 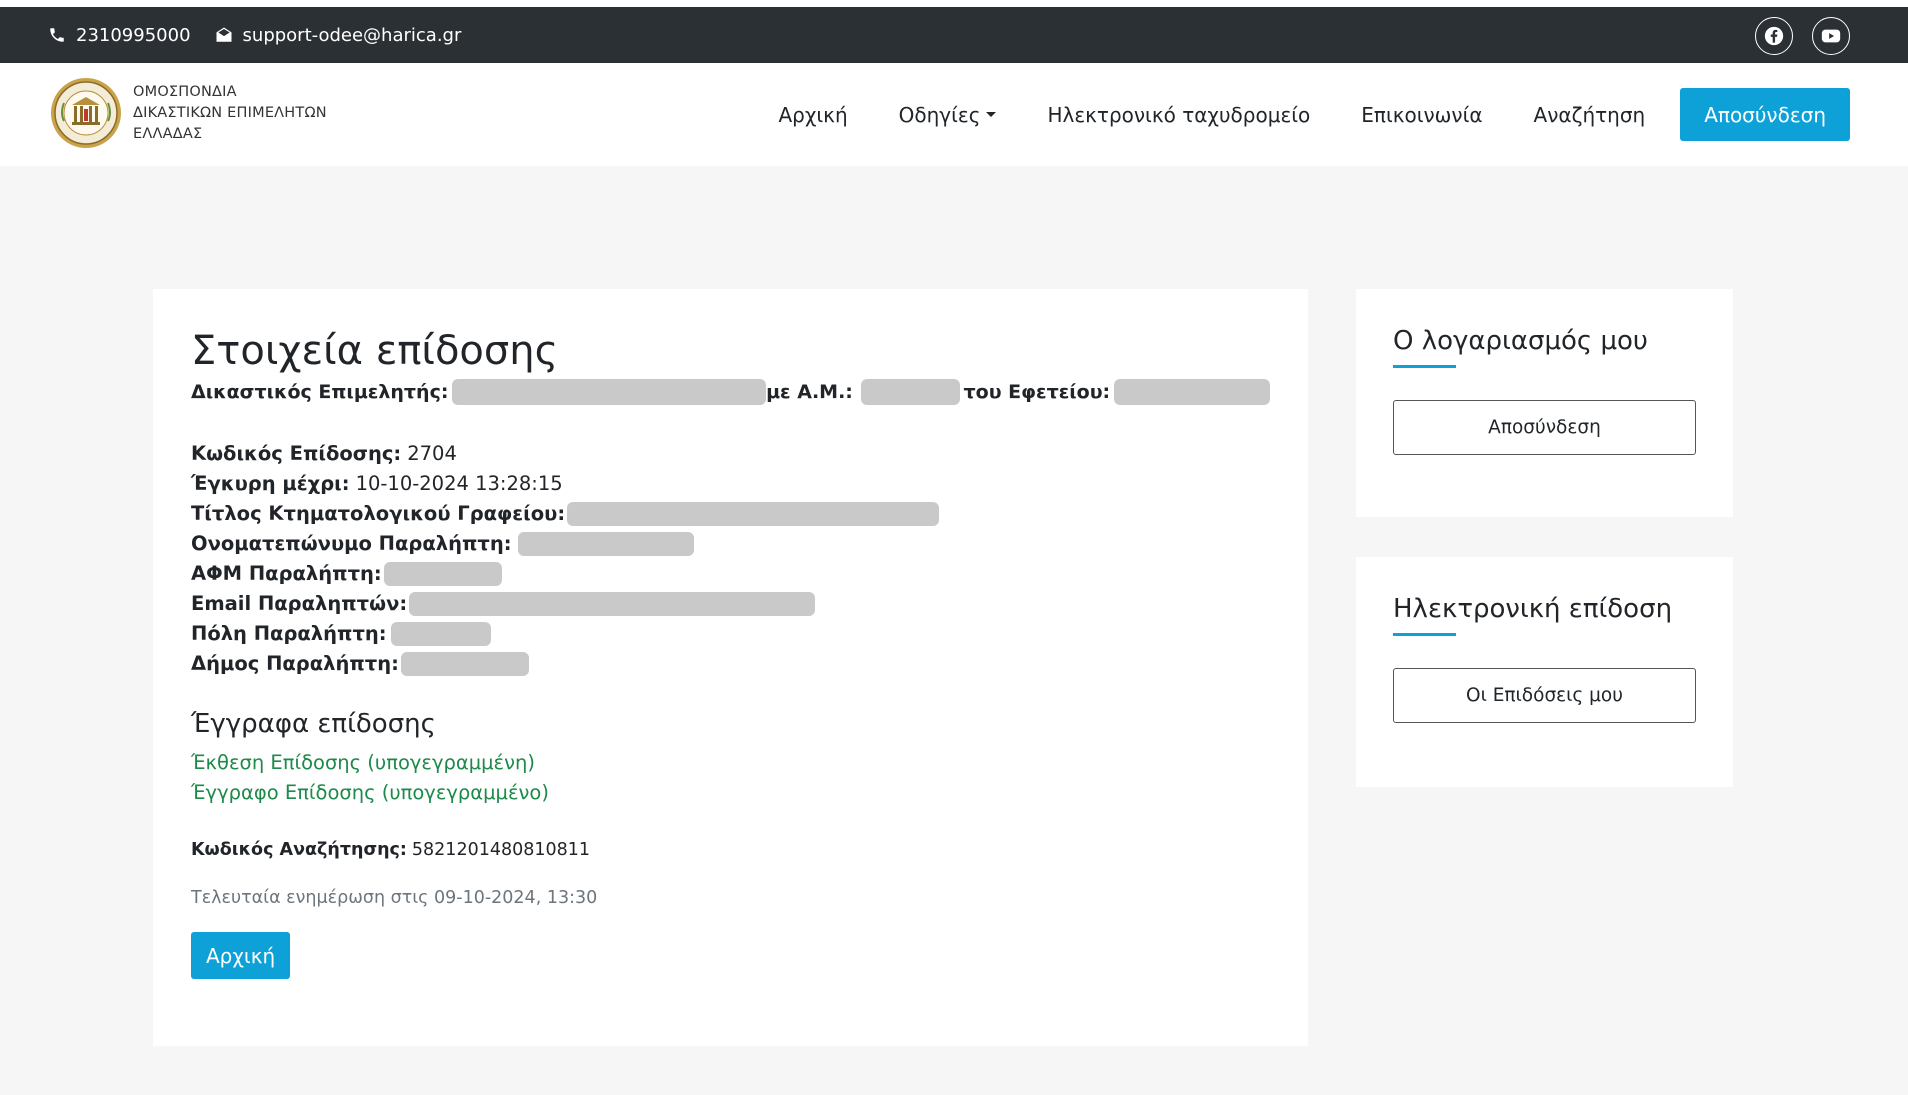 What do you see at coordinates (224, 34) in the screenshot?
I see `envelope-open-icon` at bounding box center [224, 34].